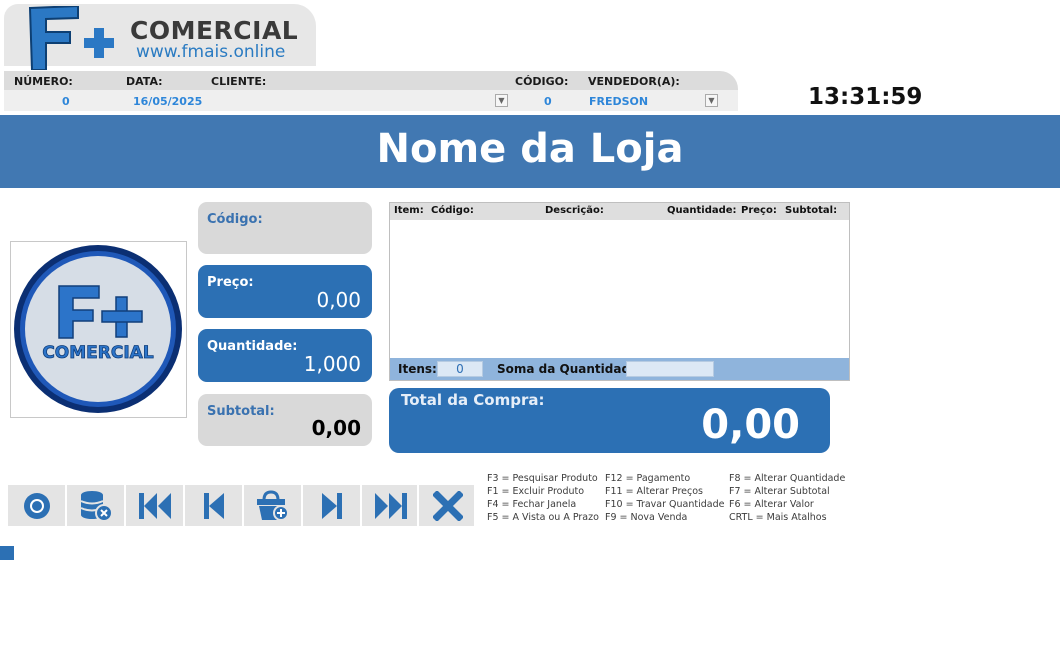 This screenshot has height=665, width=1062. I want to click on disc-icon, so click(36, 505).